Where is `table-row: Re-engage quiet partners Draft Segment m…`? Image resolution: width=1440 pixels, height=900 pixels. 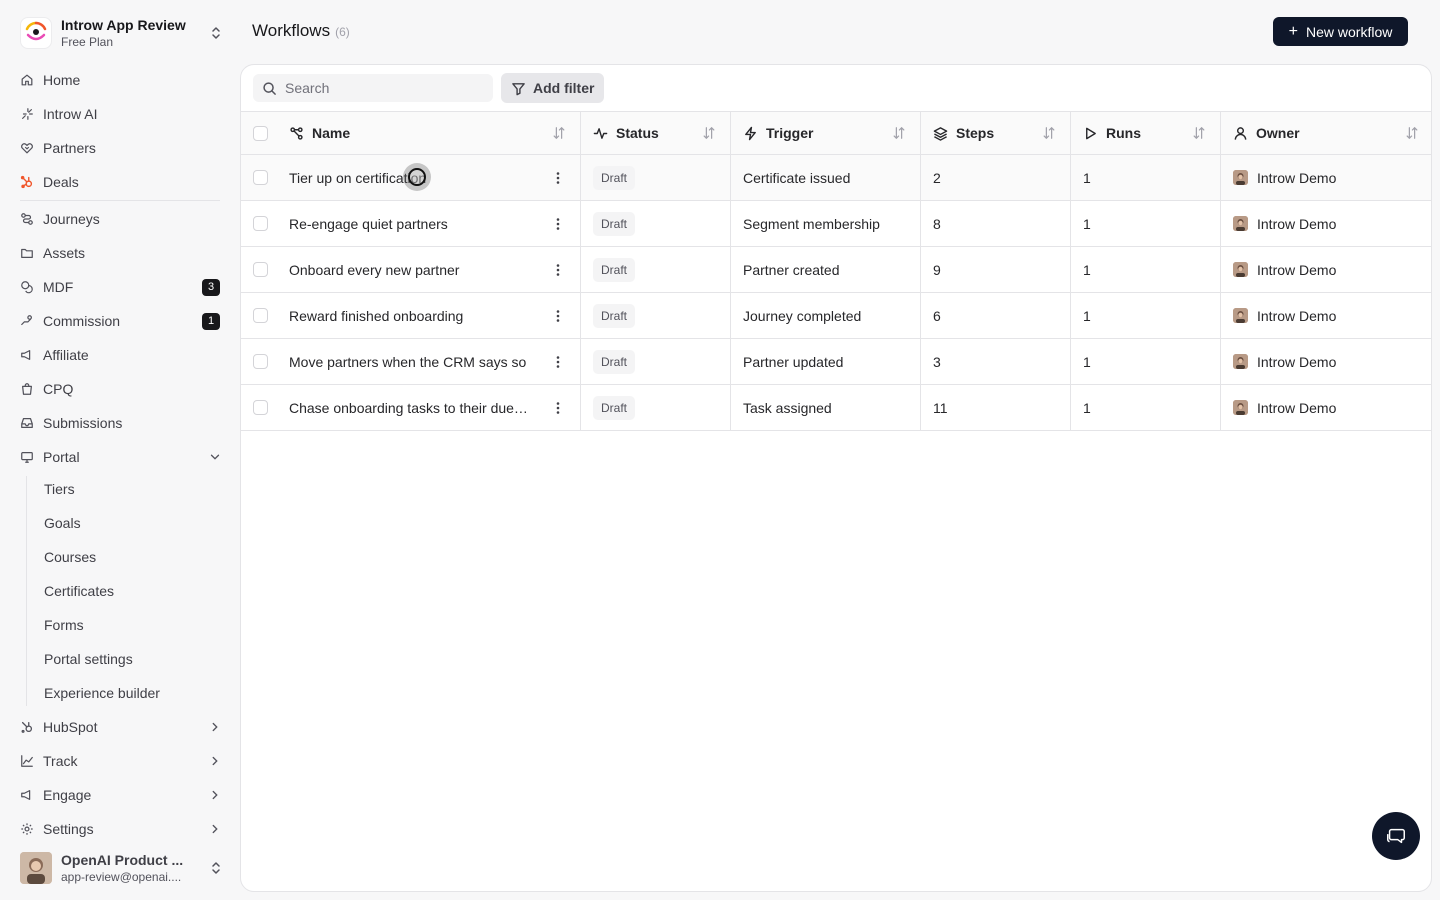 table-row: Re-engage quiet partners Draft Segment m… is located at coordinates (836, 223).